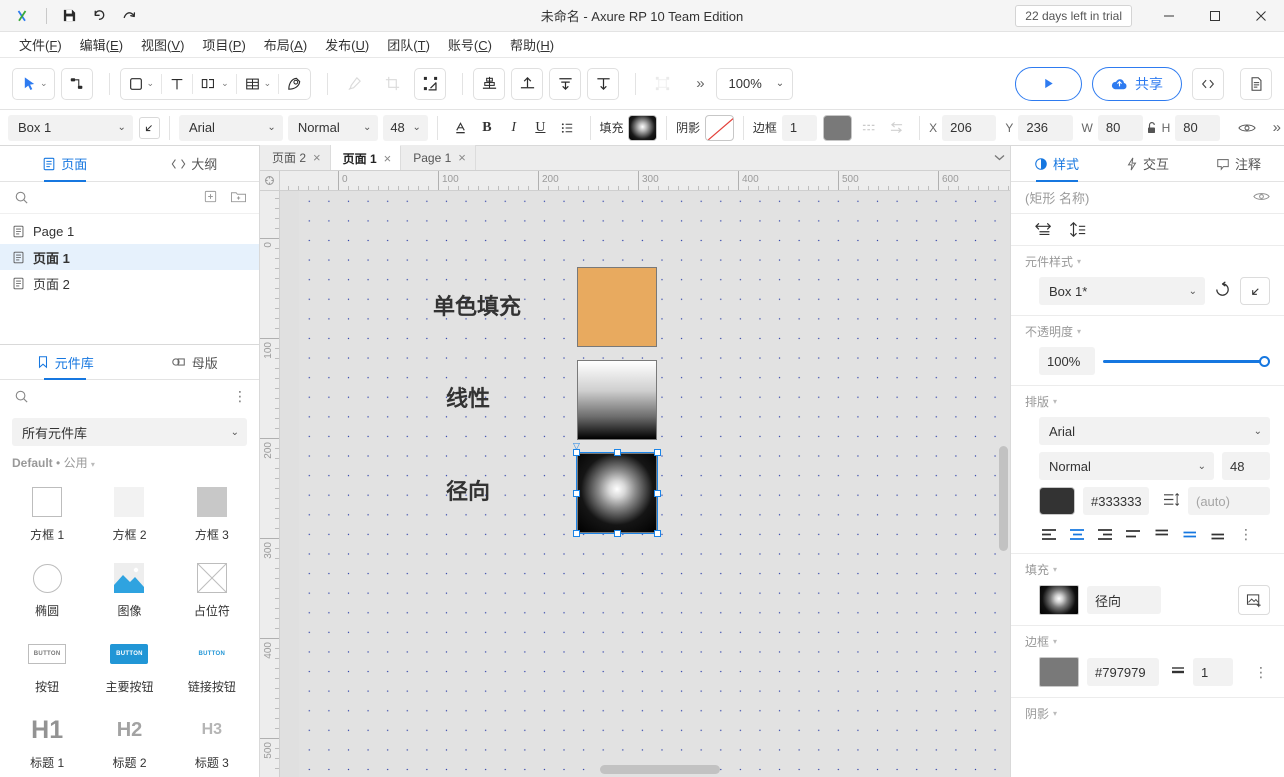  Describe the element at coordinates (129, 514) in the screenshot. I see `widget-box2: 方框 2` at that location.